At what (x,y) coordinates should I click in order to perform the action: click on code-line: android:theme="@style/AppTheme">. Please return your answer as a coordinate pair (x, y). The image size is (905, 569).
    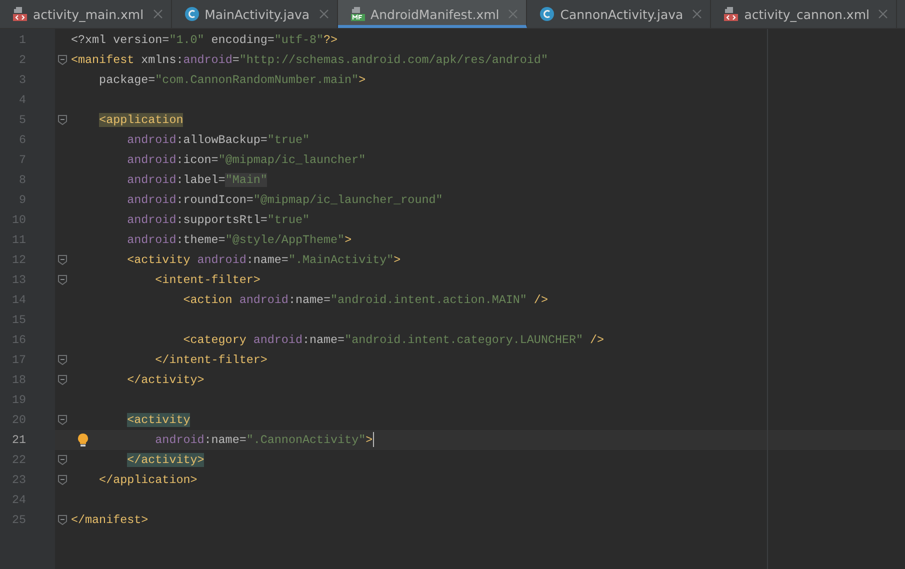
    Looking at the image, I should click on (239, 240).